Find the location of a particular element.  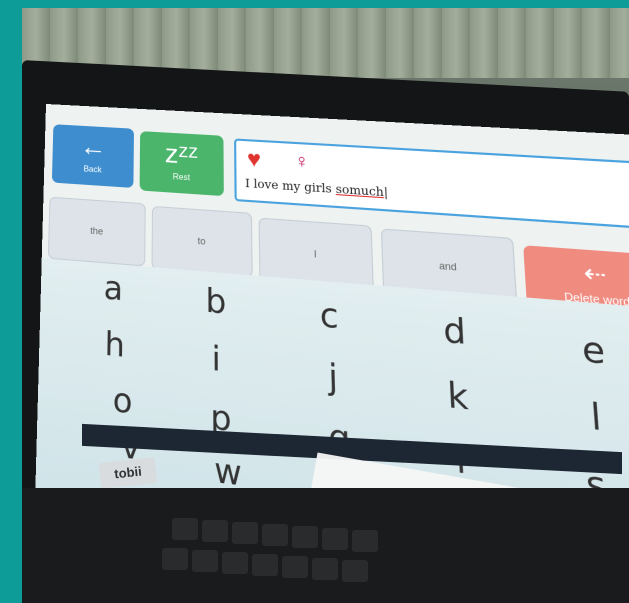

key-i: i is located at coordinates (216, 359).